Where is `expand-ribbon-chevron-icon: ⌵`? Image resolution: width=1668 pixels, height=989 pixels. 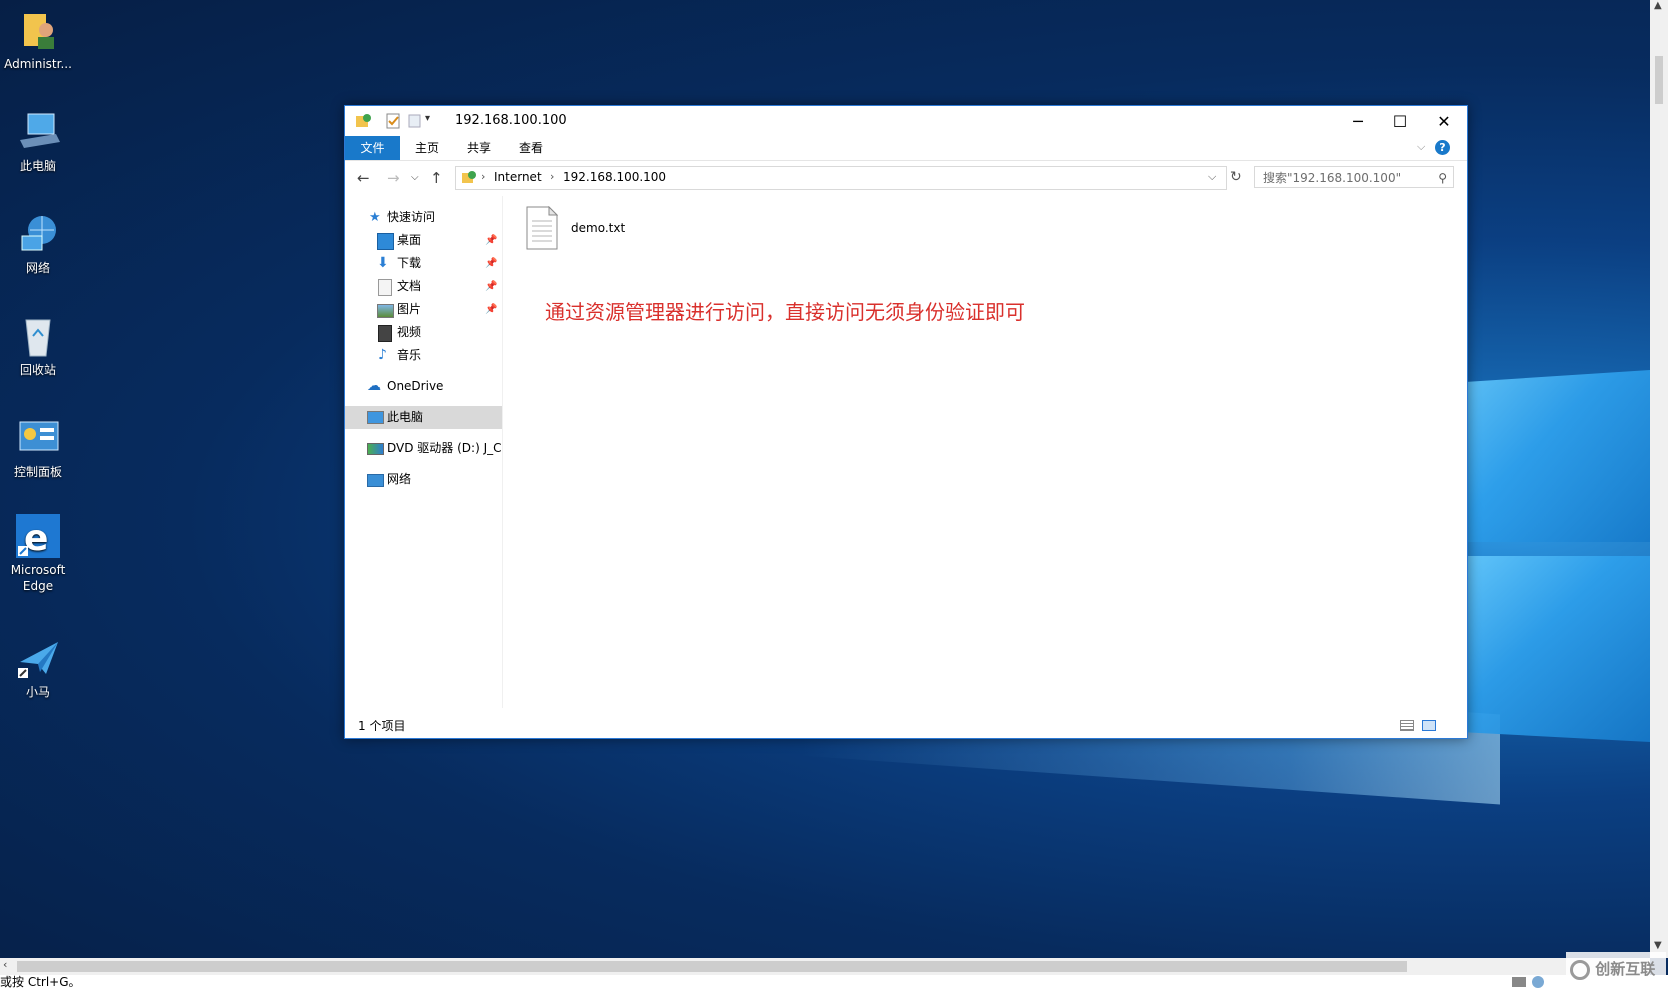 expand-ribbon-chevron-icon: ⌵ is located at coordinates (1421, 147).